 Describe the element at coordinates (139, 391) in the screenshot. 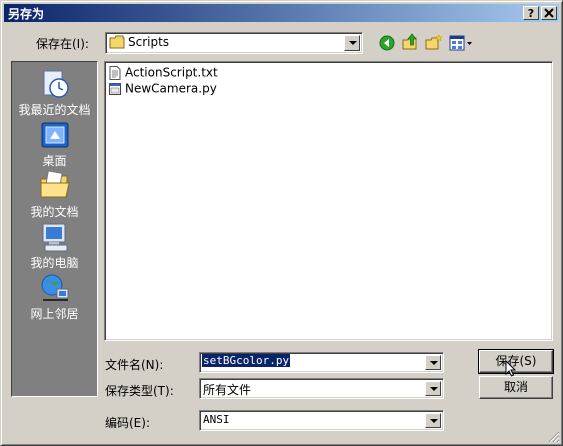

I see `type-label: 保存类型(T):` at that location.